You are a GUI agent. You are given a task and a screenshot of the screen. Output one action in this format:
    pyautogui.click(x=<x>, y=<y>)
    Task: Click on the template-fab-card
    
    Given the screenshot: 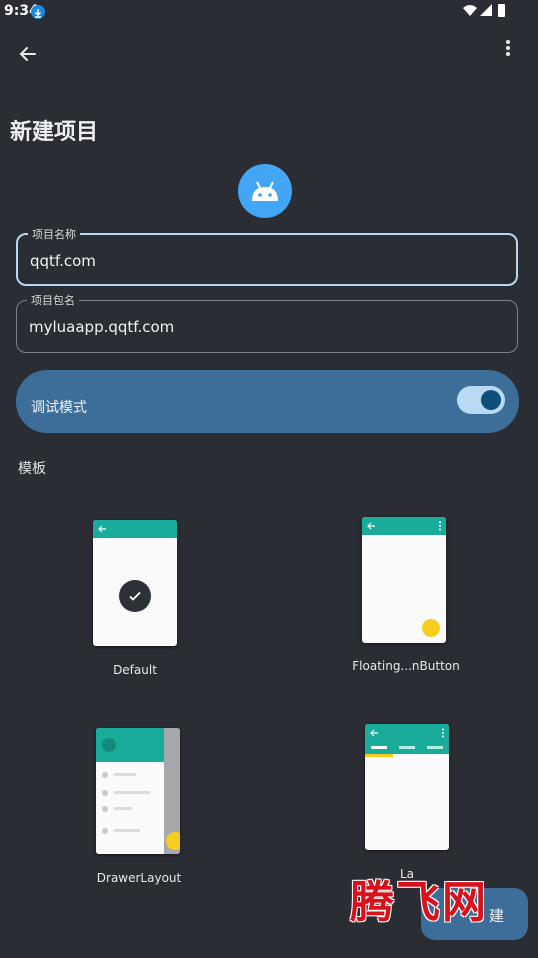 What is the action you would take?
    pyautogui.click(x=404, y=580)
    